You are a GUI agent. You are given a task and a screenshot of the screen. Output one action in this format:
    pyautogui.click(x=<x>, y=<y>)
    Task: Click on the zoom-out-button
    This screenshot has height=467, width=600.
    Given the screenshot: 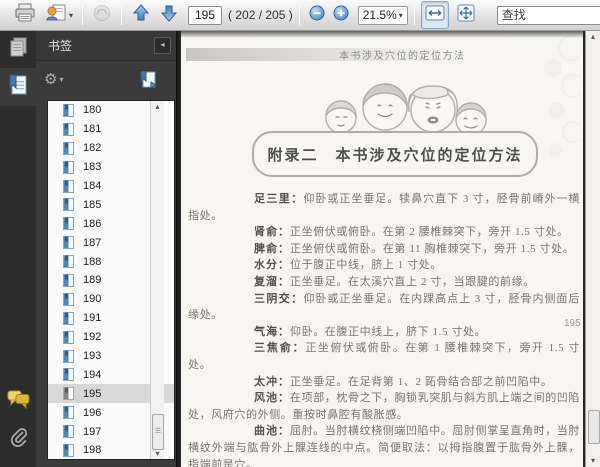 What is the action you would take?
    pyautogui.click(x=317, y=15)
    